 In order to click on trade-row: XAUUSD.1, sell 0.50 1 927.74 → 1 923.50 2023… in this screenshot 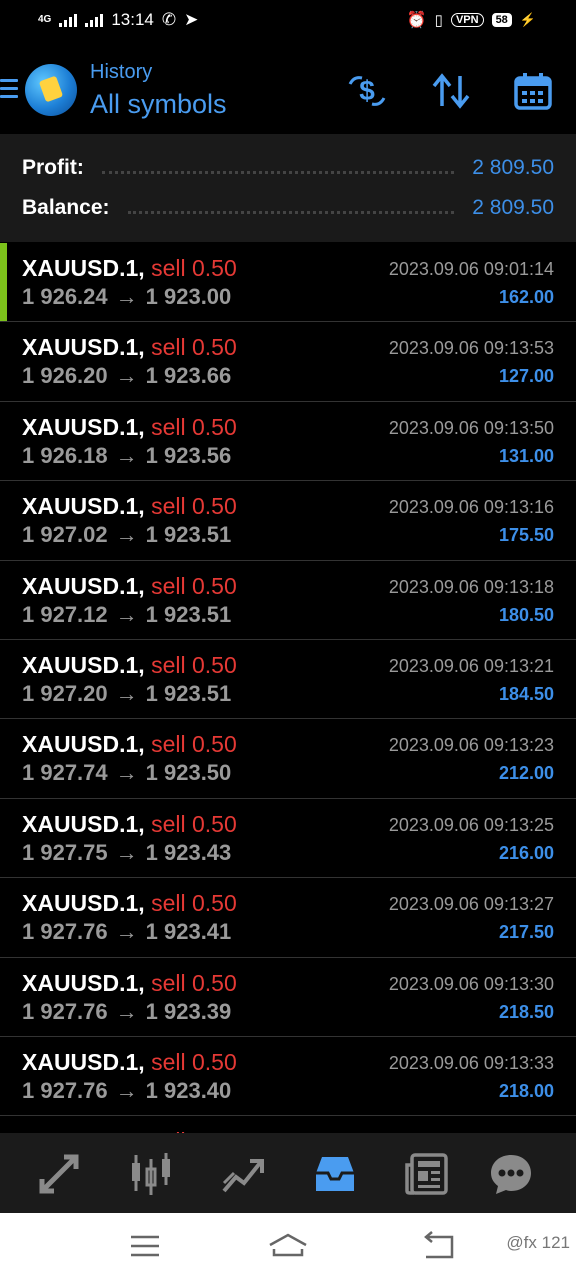, I will do `click(288, 759)`.